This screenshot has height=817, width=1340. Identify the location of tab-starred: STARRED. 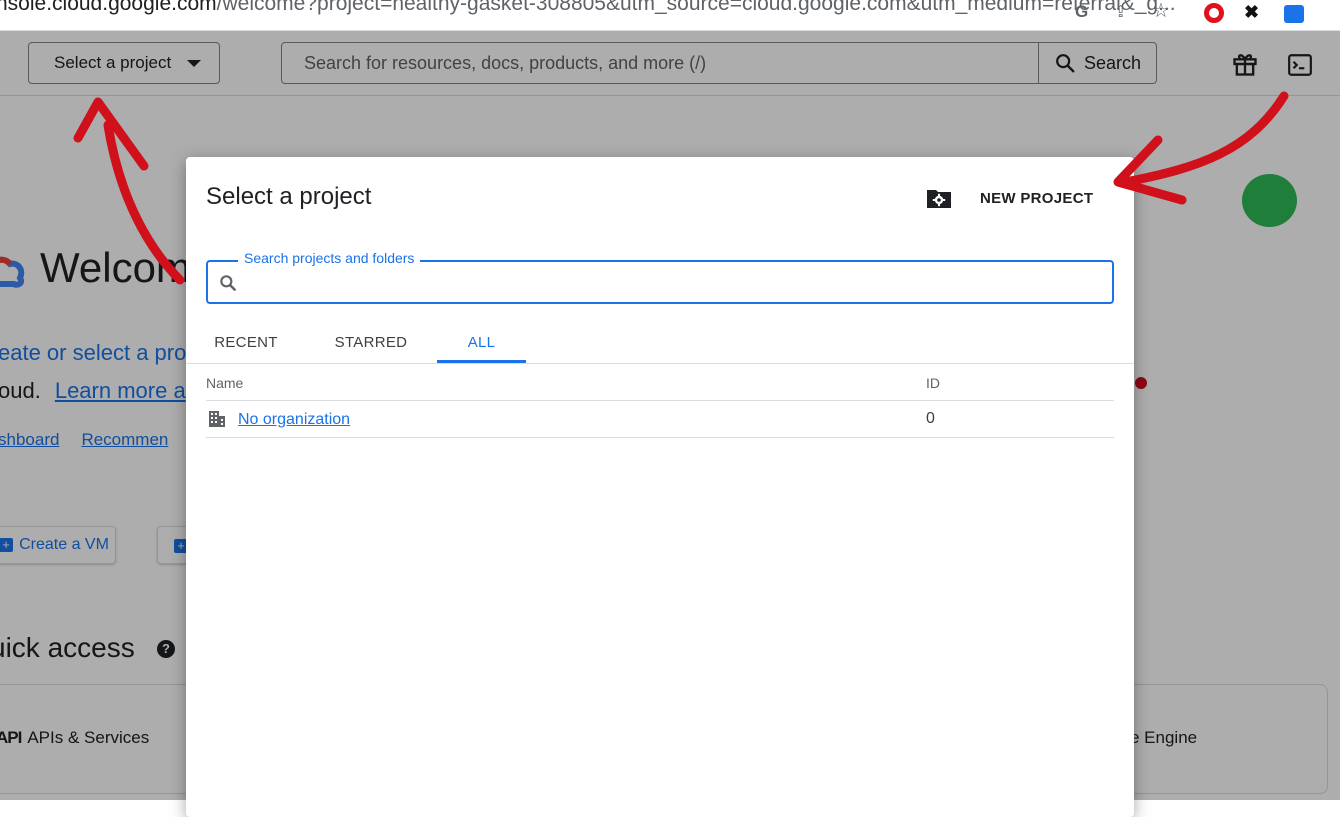
(371, 342).